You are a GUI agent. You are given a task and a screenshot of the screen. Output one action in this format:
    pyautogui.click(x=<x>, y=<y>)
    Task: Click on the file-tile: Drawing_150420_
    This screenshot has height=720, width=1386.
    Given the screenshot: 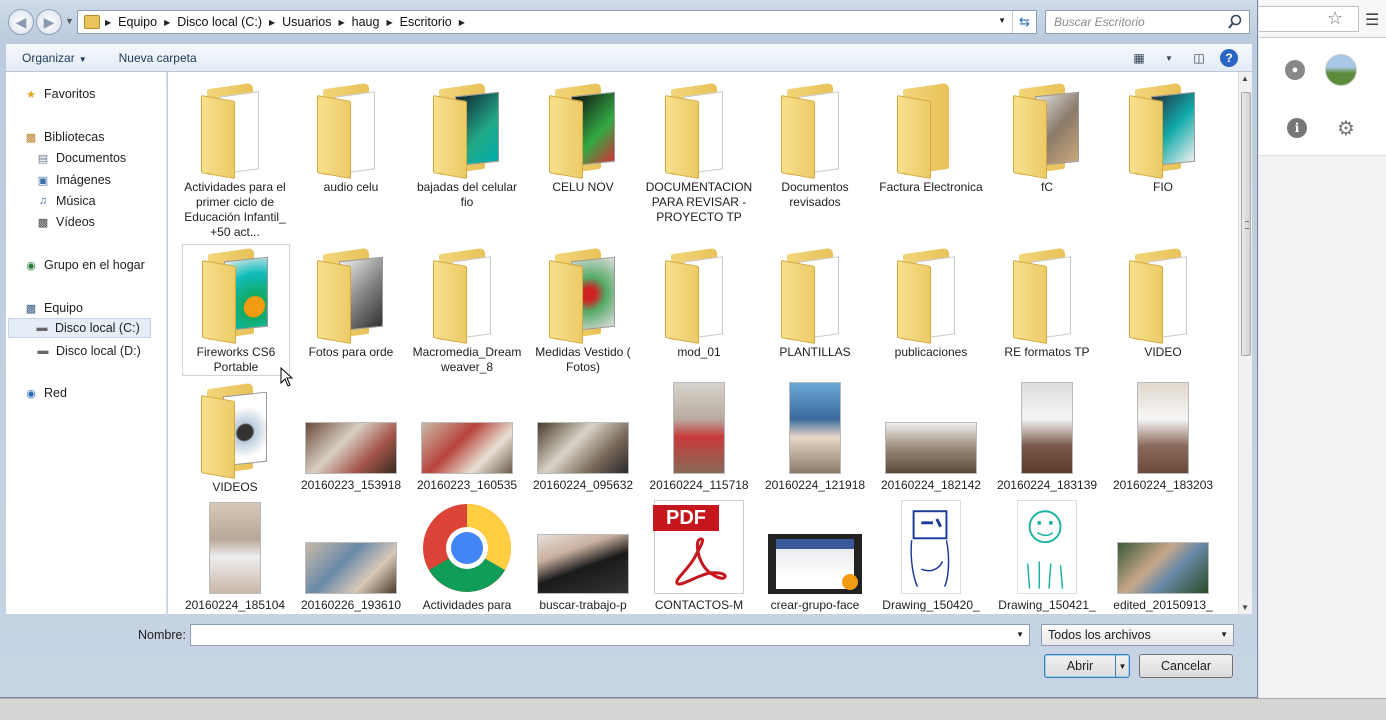 What is the action you would take?
    pyautogui.click(x=931, y=556)
    